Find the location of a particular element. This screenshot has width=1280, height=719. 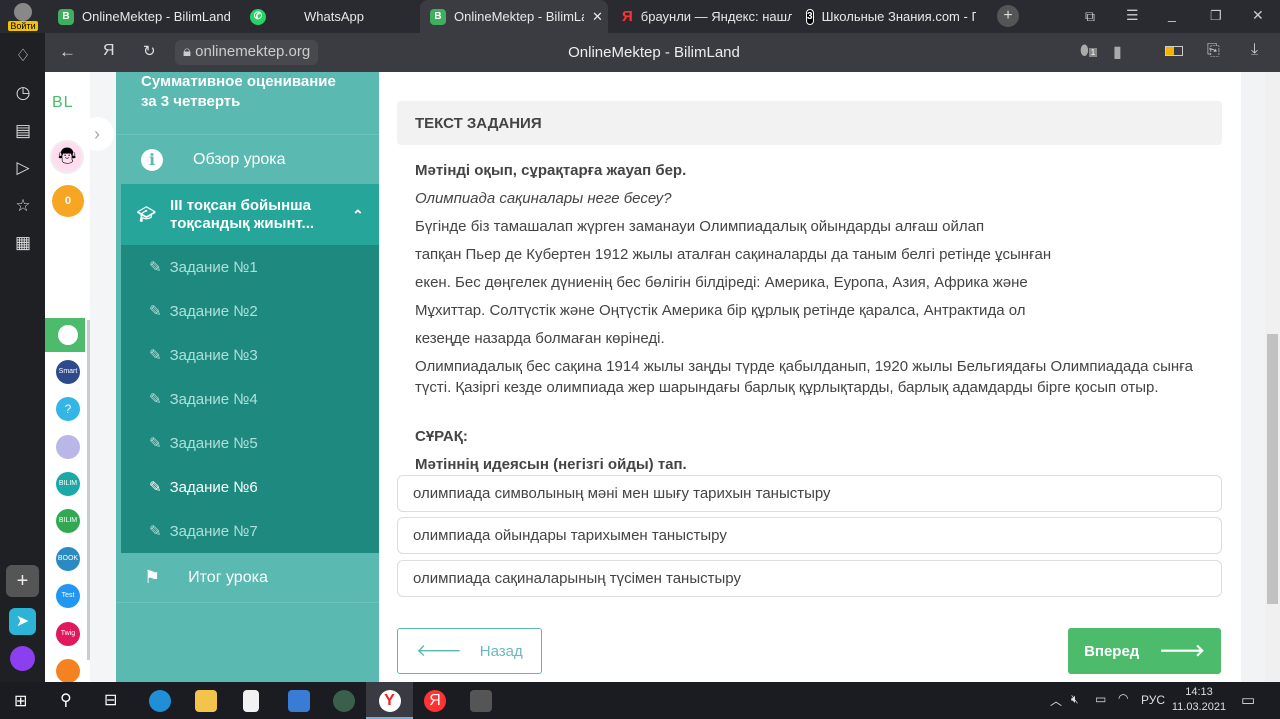

tabs-icon: ⧉ is located at coordinates (1090, 16).